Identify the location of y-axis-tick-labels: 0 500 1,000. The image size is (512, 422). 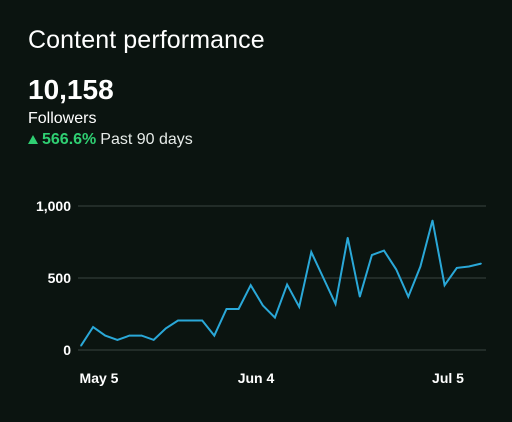
(53, 278).